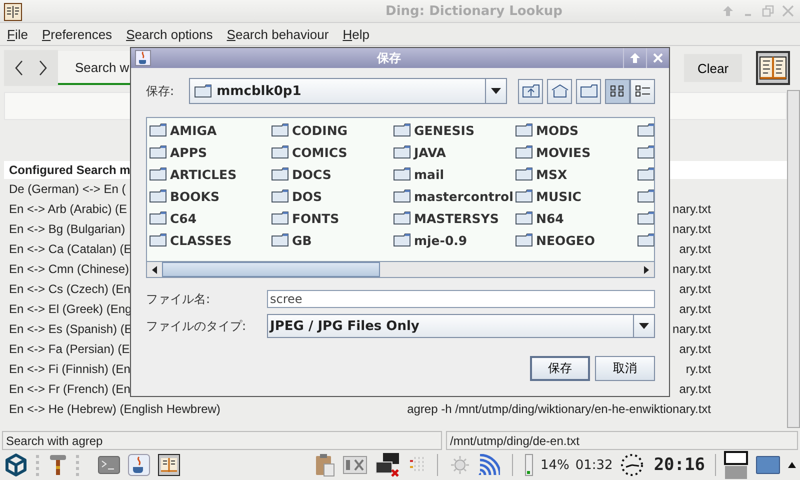  I want to click on status-text: Search with agrep, so click(222, 440).